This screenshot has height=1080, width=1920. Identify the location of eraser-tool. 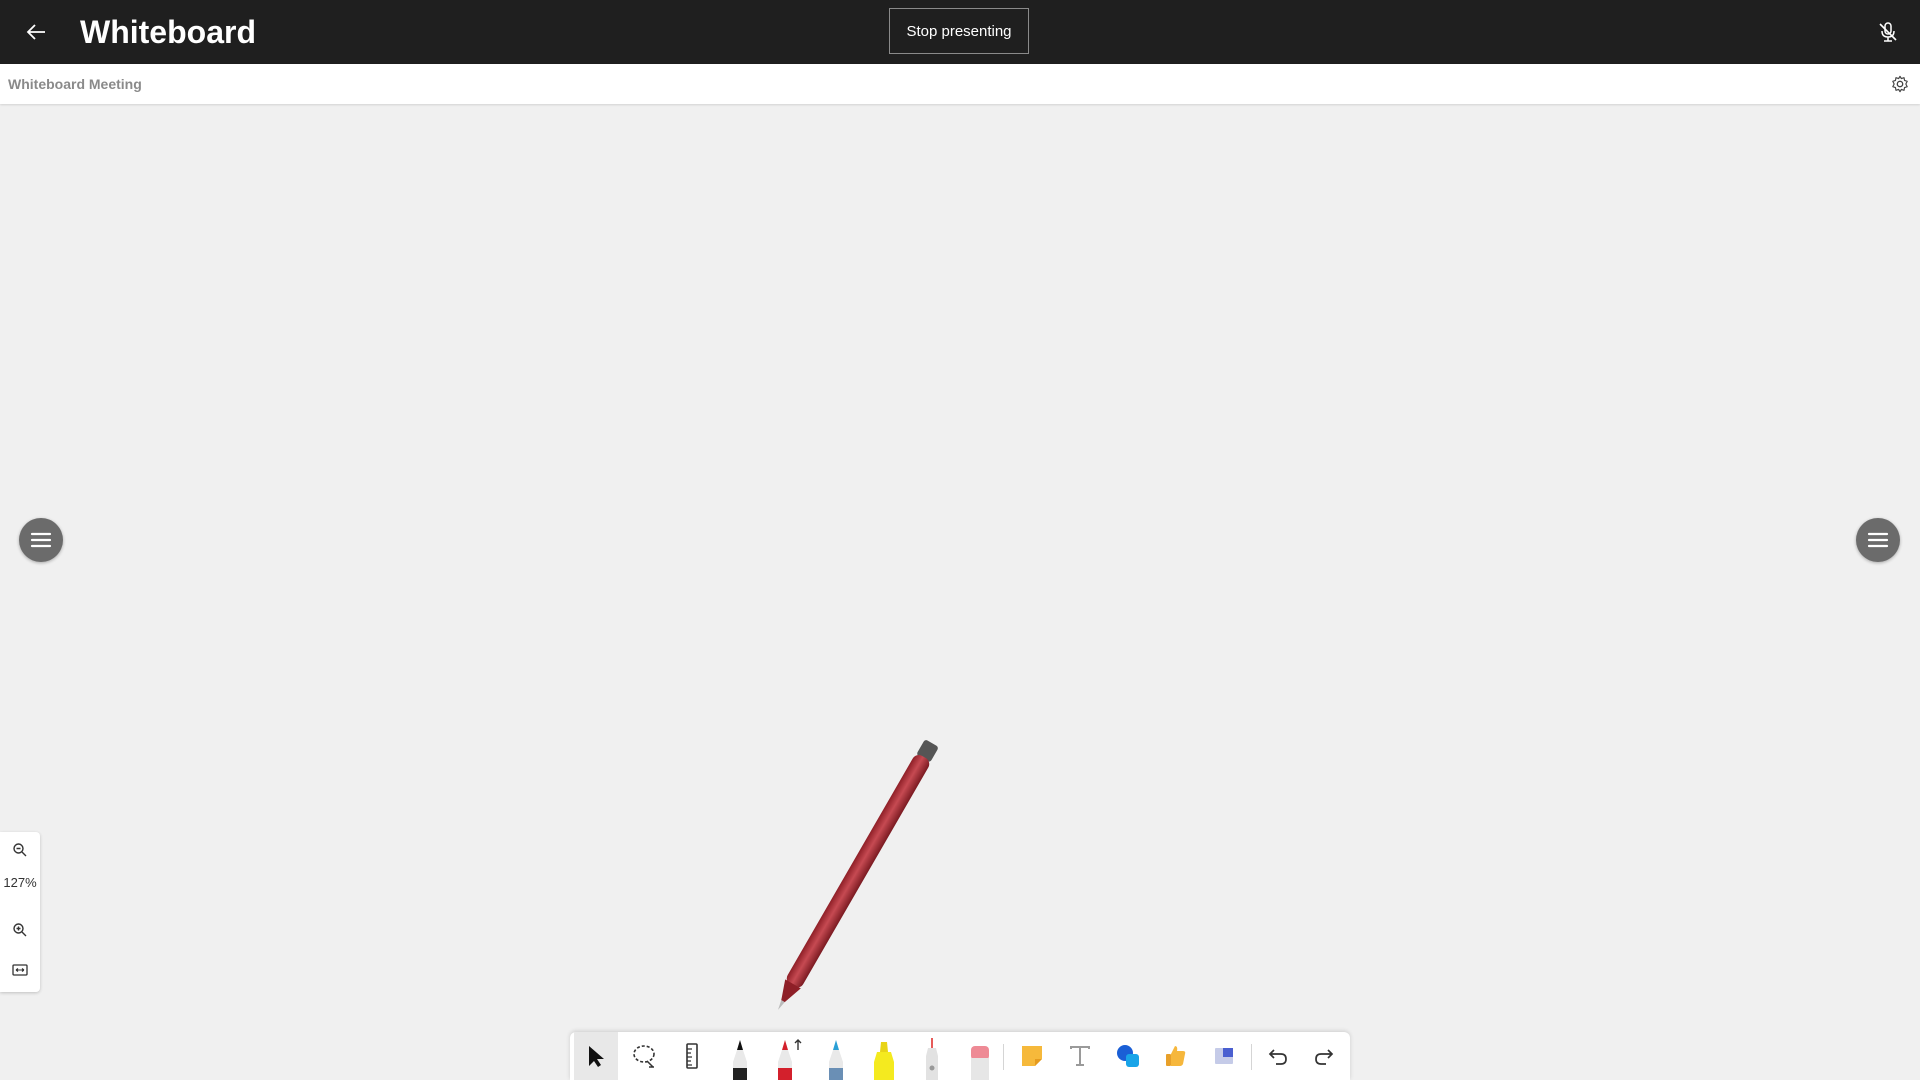
(980, 1056).